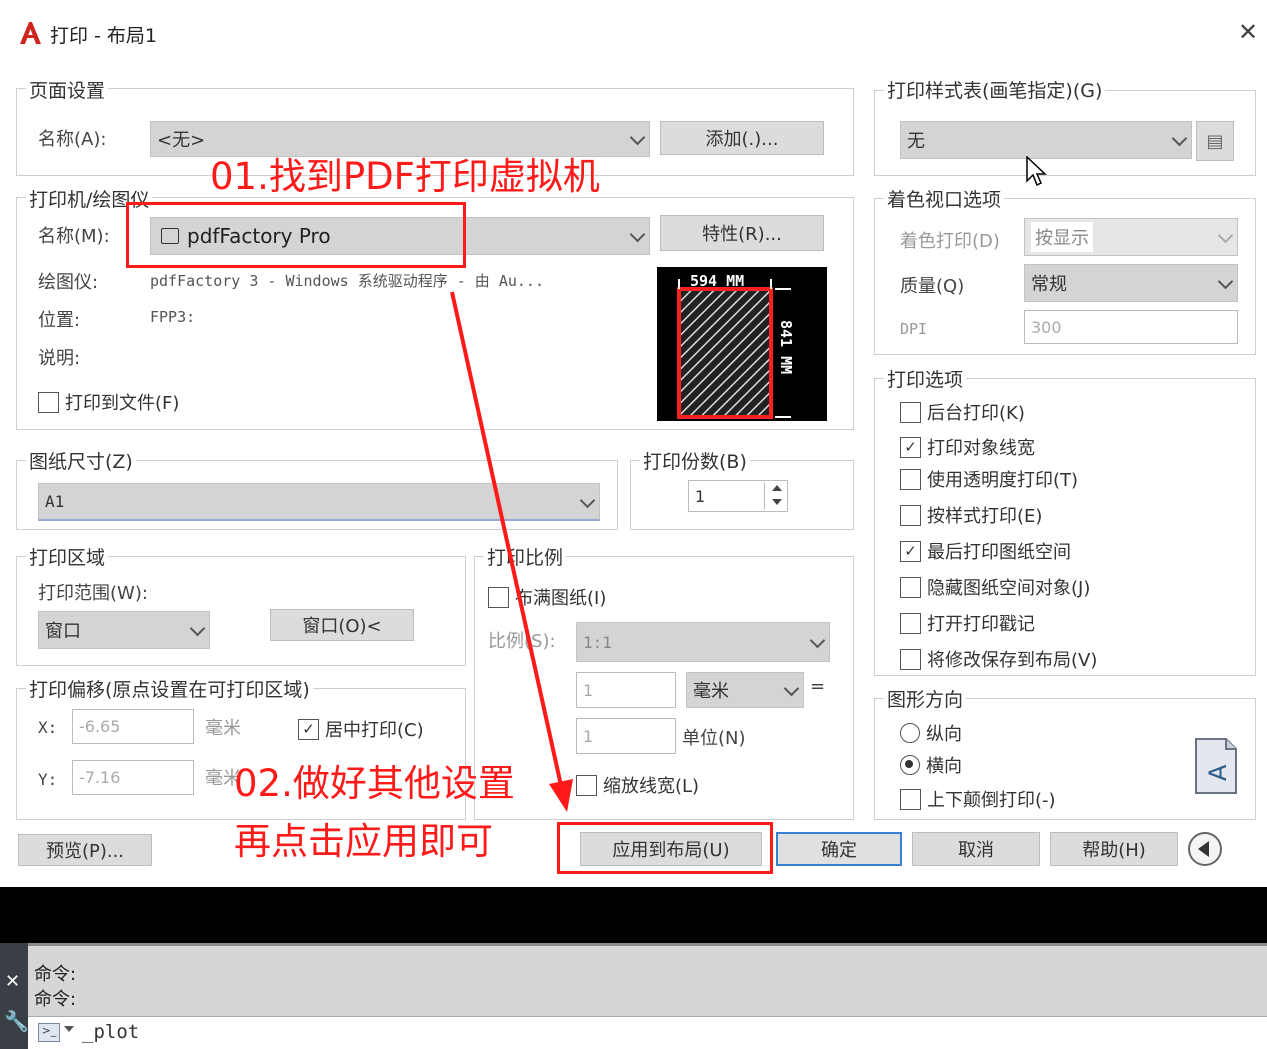 The image size is (1267, 1049). I want to click on command-input-text: _plot, so click(110, 1032).